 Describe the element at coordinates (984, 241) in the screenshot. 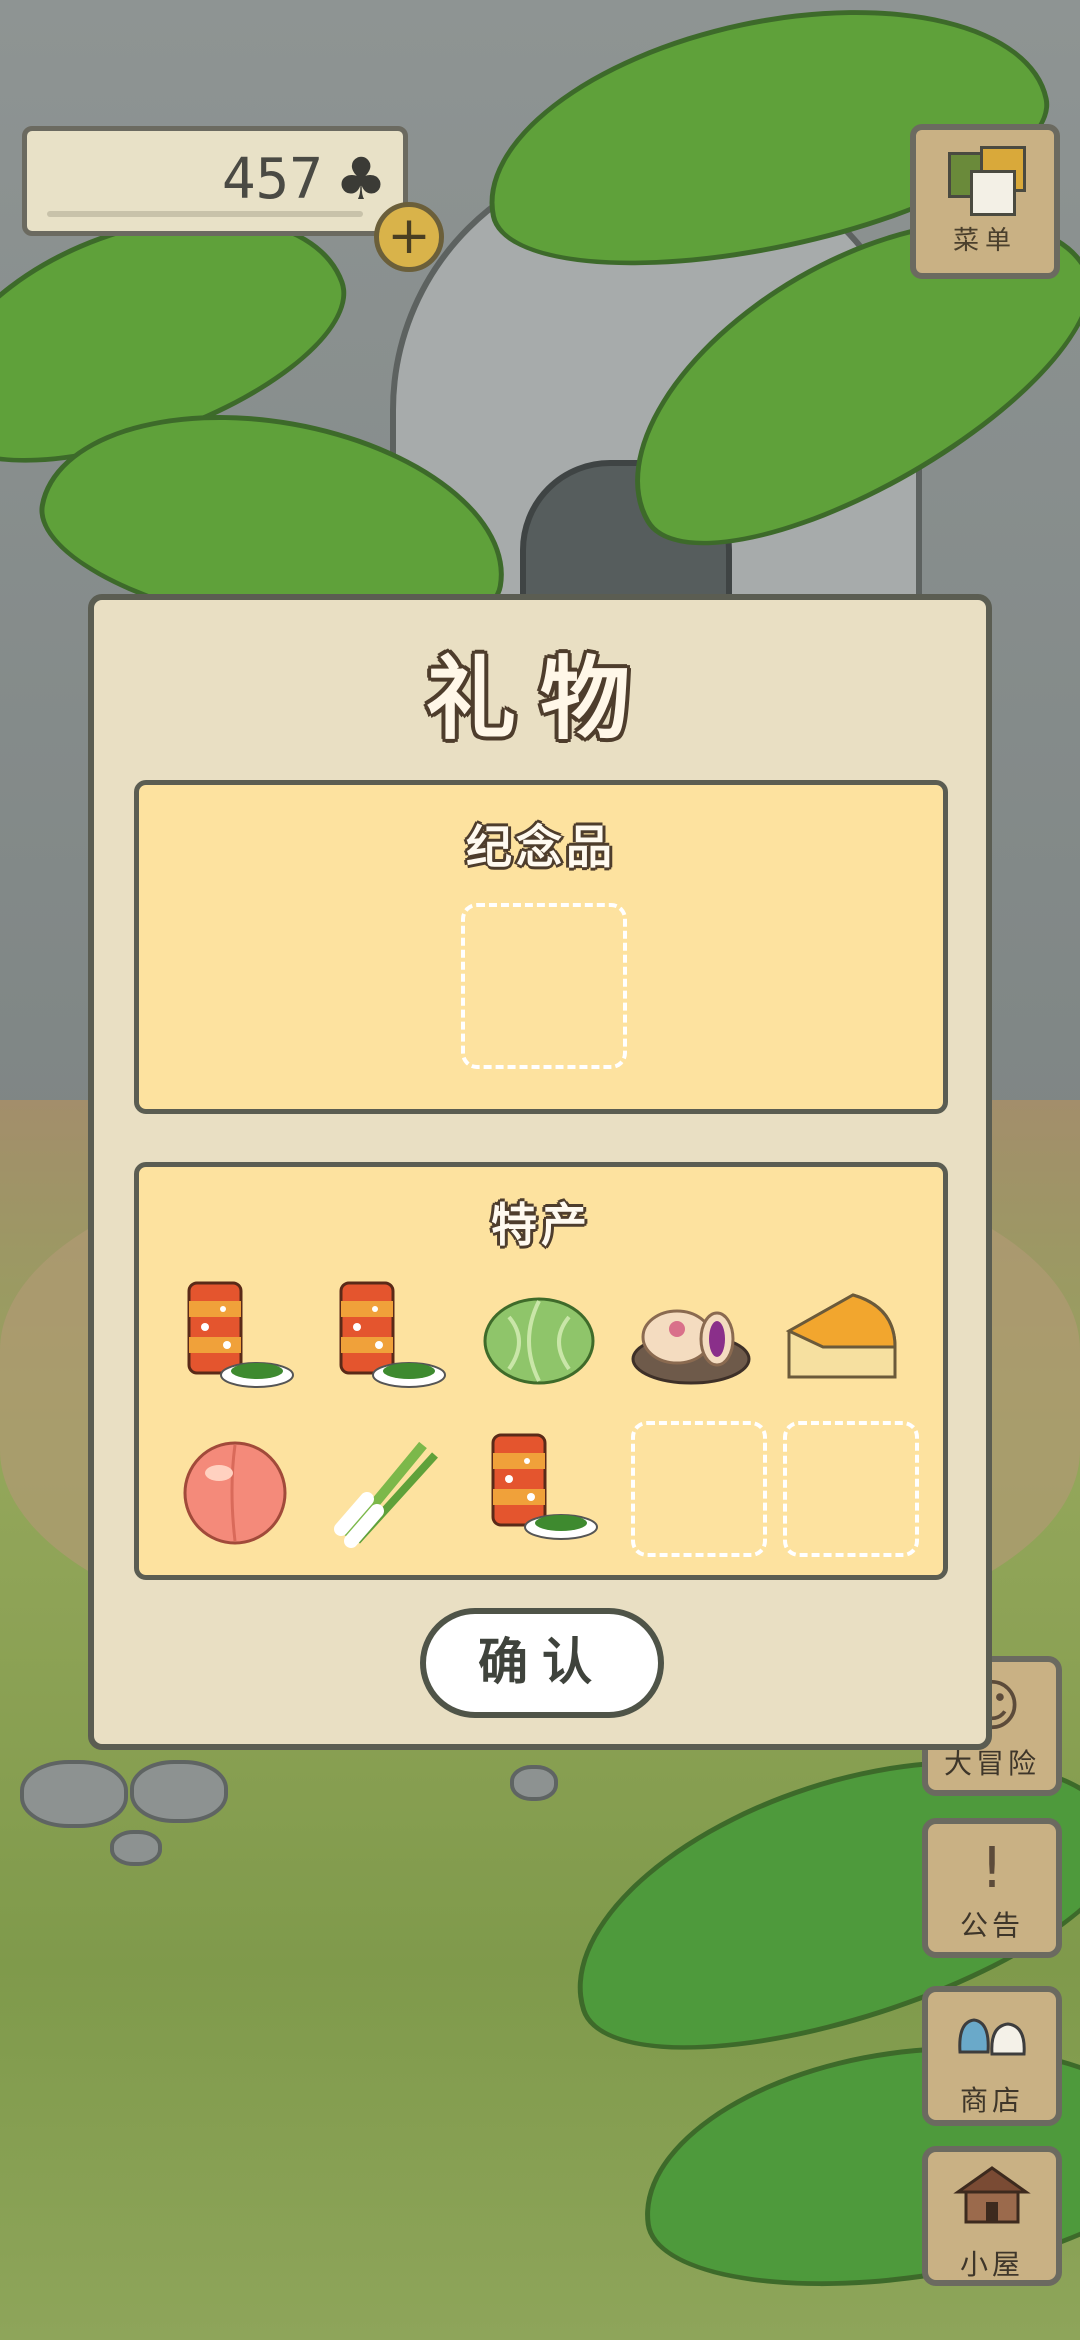

I see `menu-label: 菜单` at that location.